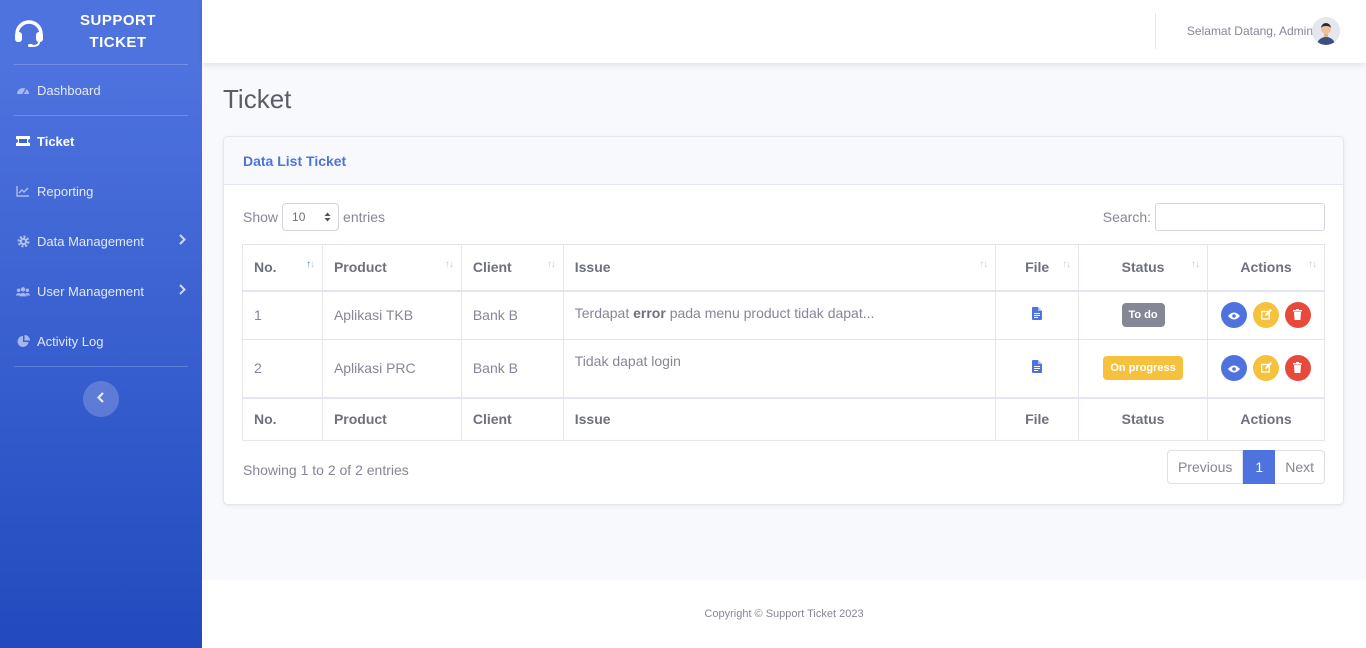 The width and height of the screenshot is (1366, 648). I want to click on cell-status: To do, so click(1143, 315).